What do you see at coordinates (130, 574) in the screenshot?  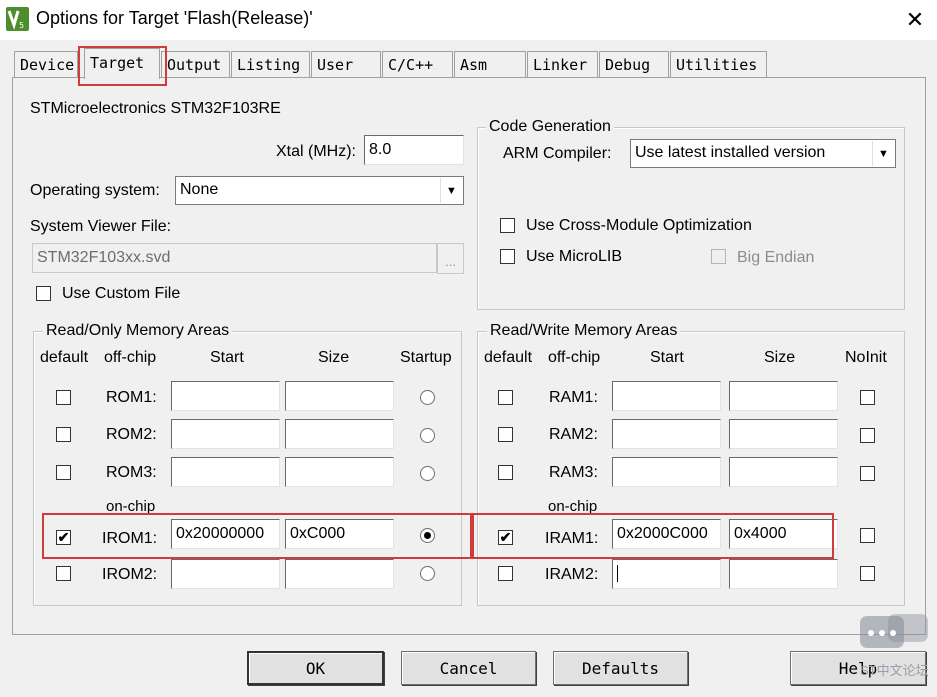 I see `irom2-label: IROM2:` at bounding box center [130, 574].